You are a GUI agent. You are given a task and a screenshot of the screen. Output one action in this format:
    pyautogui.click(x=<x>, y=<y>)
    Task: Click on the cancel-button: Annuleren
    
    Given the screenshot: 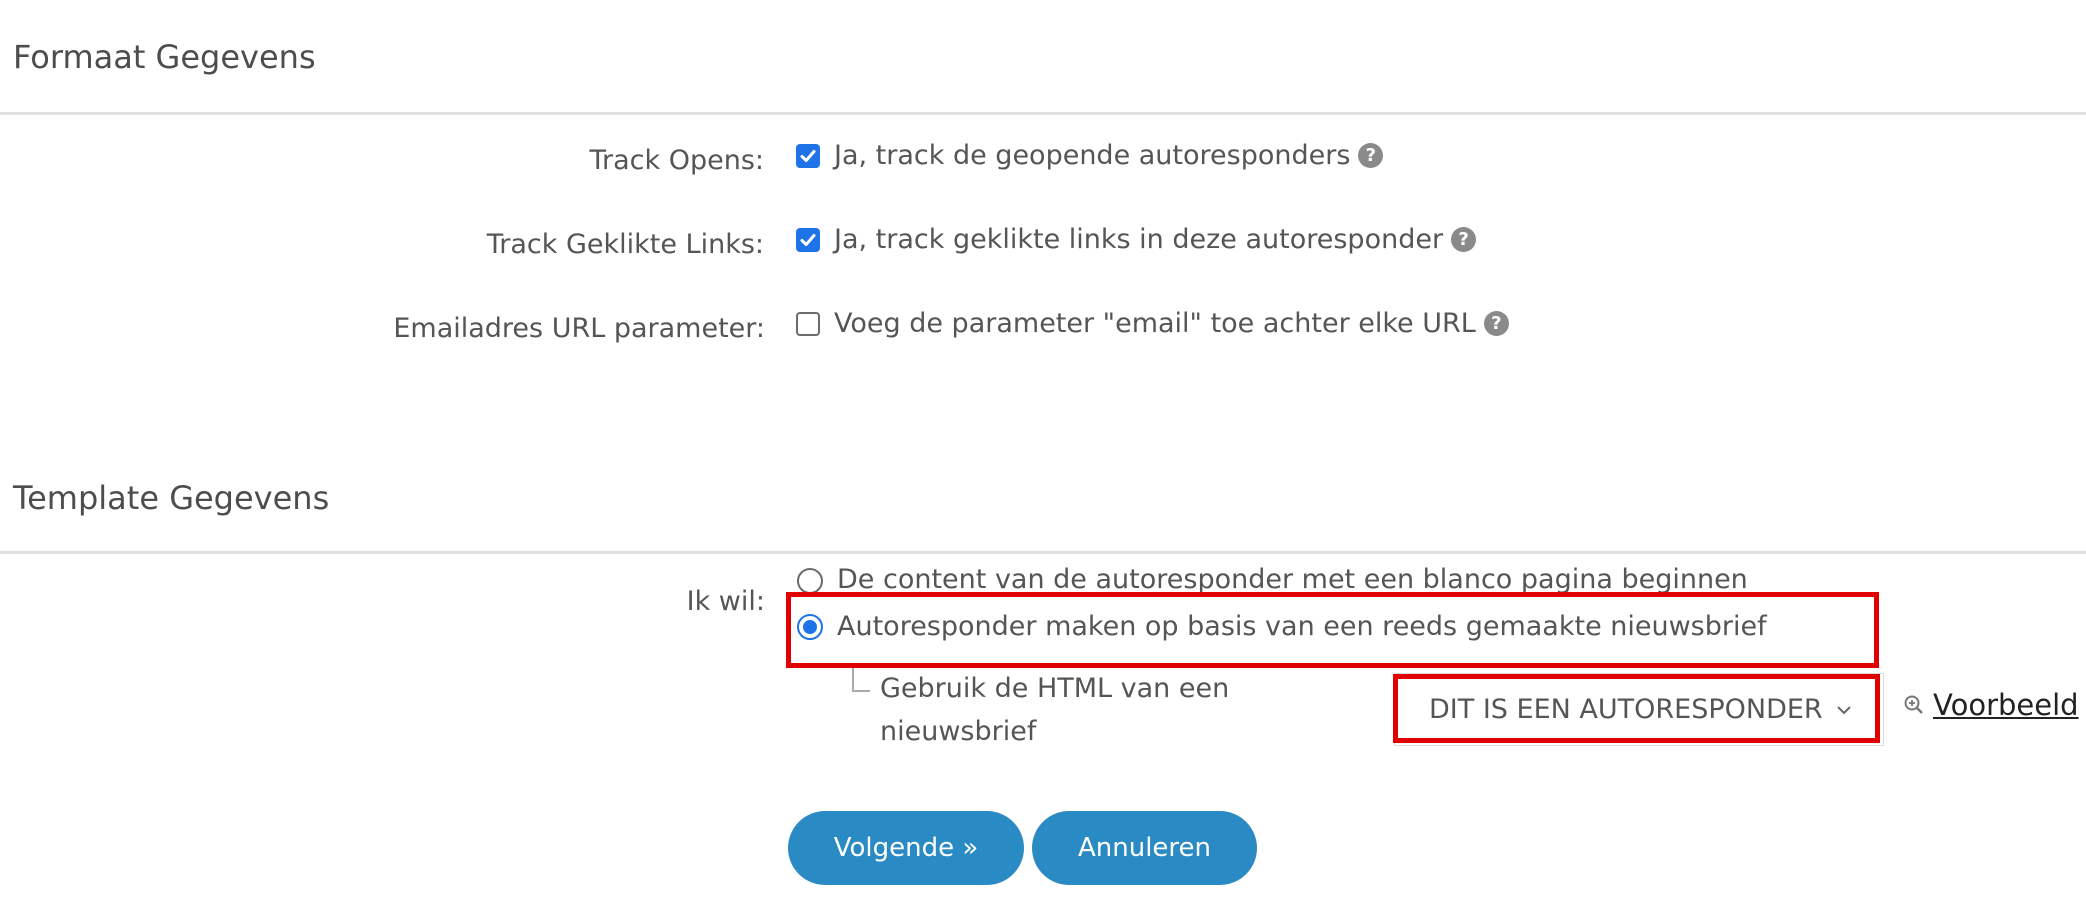 What is the action you would take?
    pyautogui.click(x=1144, y=848)
    